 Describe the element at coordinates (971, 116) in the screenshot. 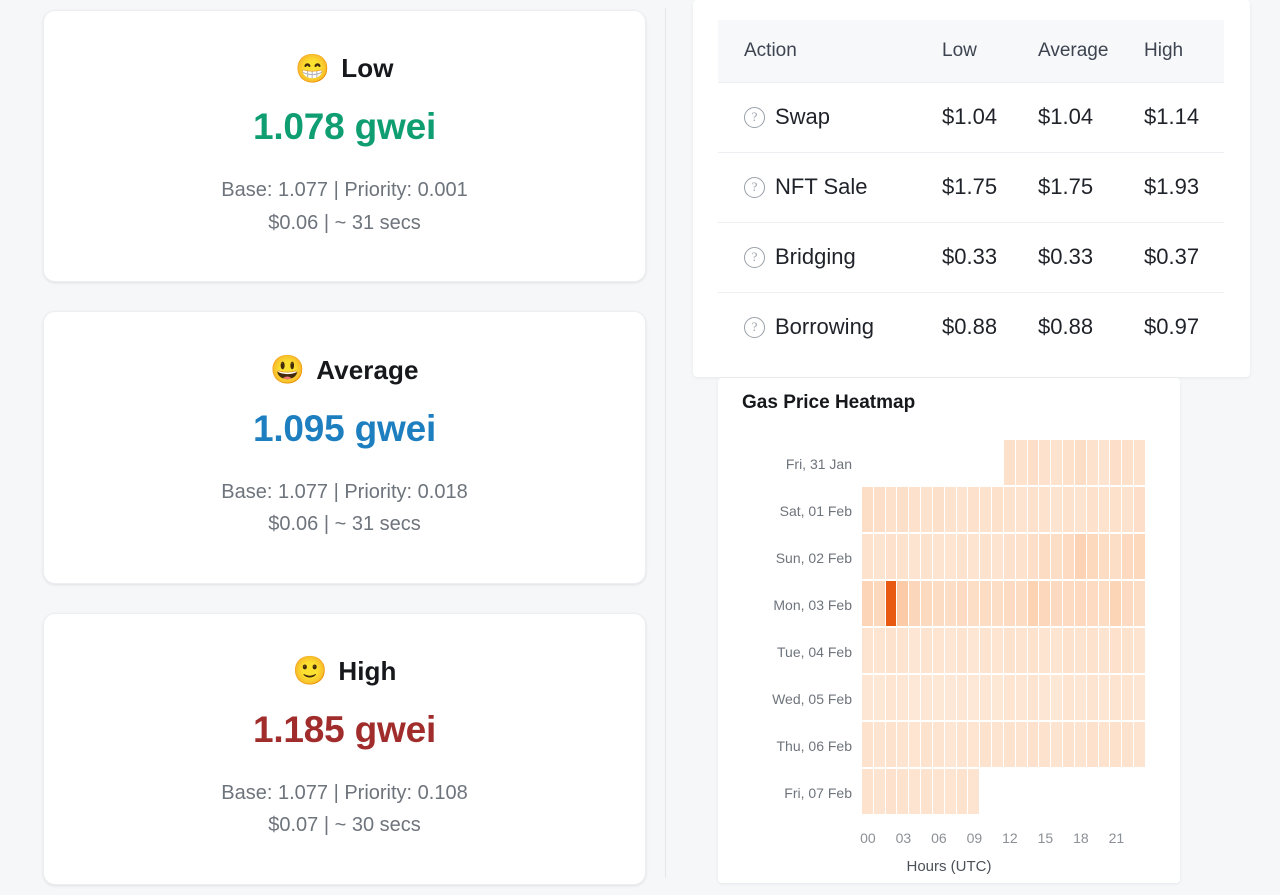

I see `table-row: ? Swap $1.04 $1.04 $1.14` at that location.